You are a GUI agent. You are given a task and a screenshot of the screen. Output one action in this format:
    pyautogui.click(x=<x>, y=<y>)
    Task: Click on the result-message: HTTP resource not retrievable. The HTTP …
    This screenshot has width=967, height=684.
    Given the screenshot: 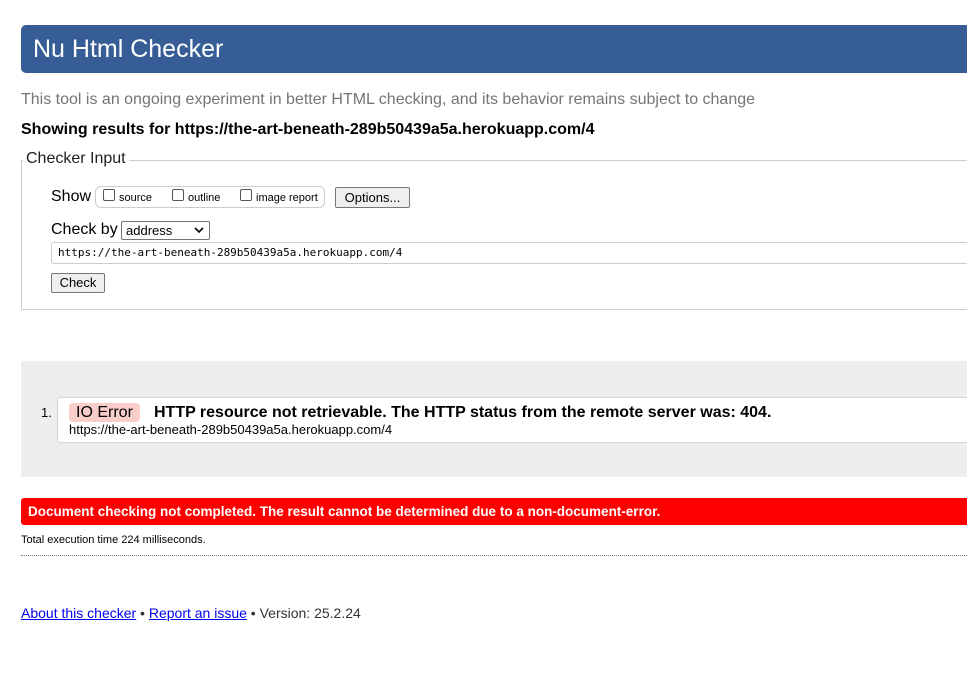 What is the action you would take?
    pyautogui.click(x=463, y=412)
    